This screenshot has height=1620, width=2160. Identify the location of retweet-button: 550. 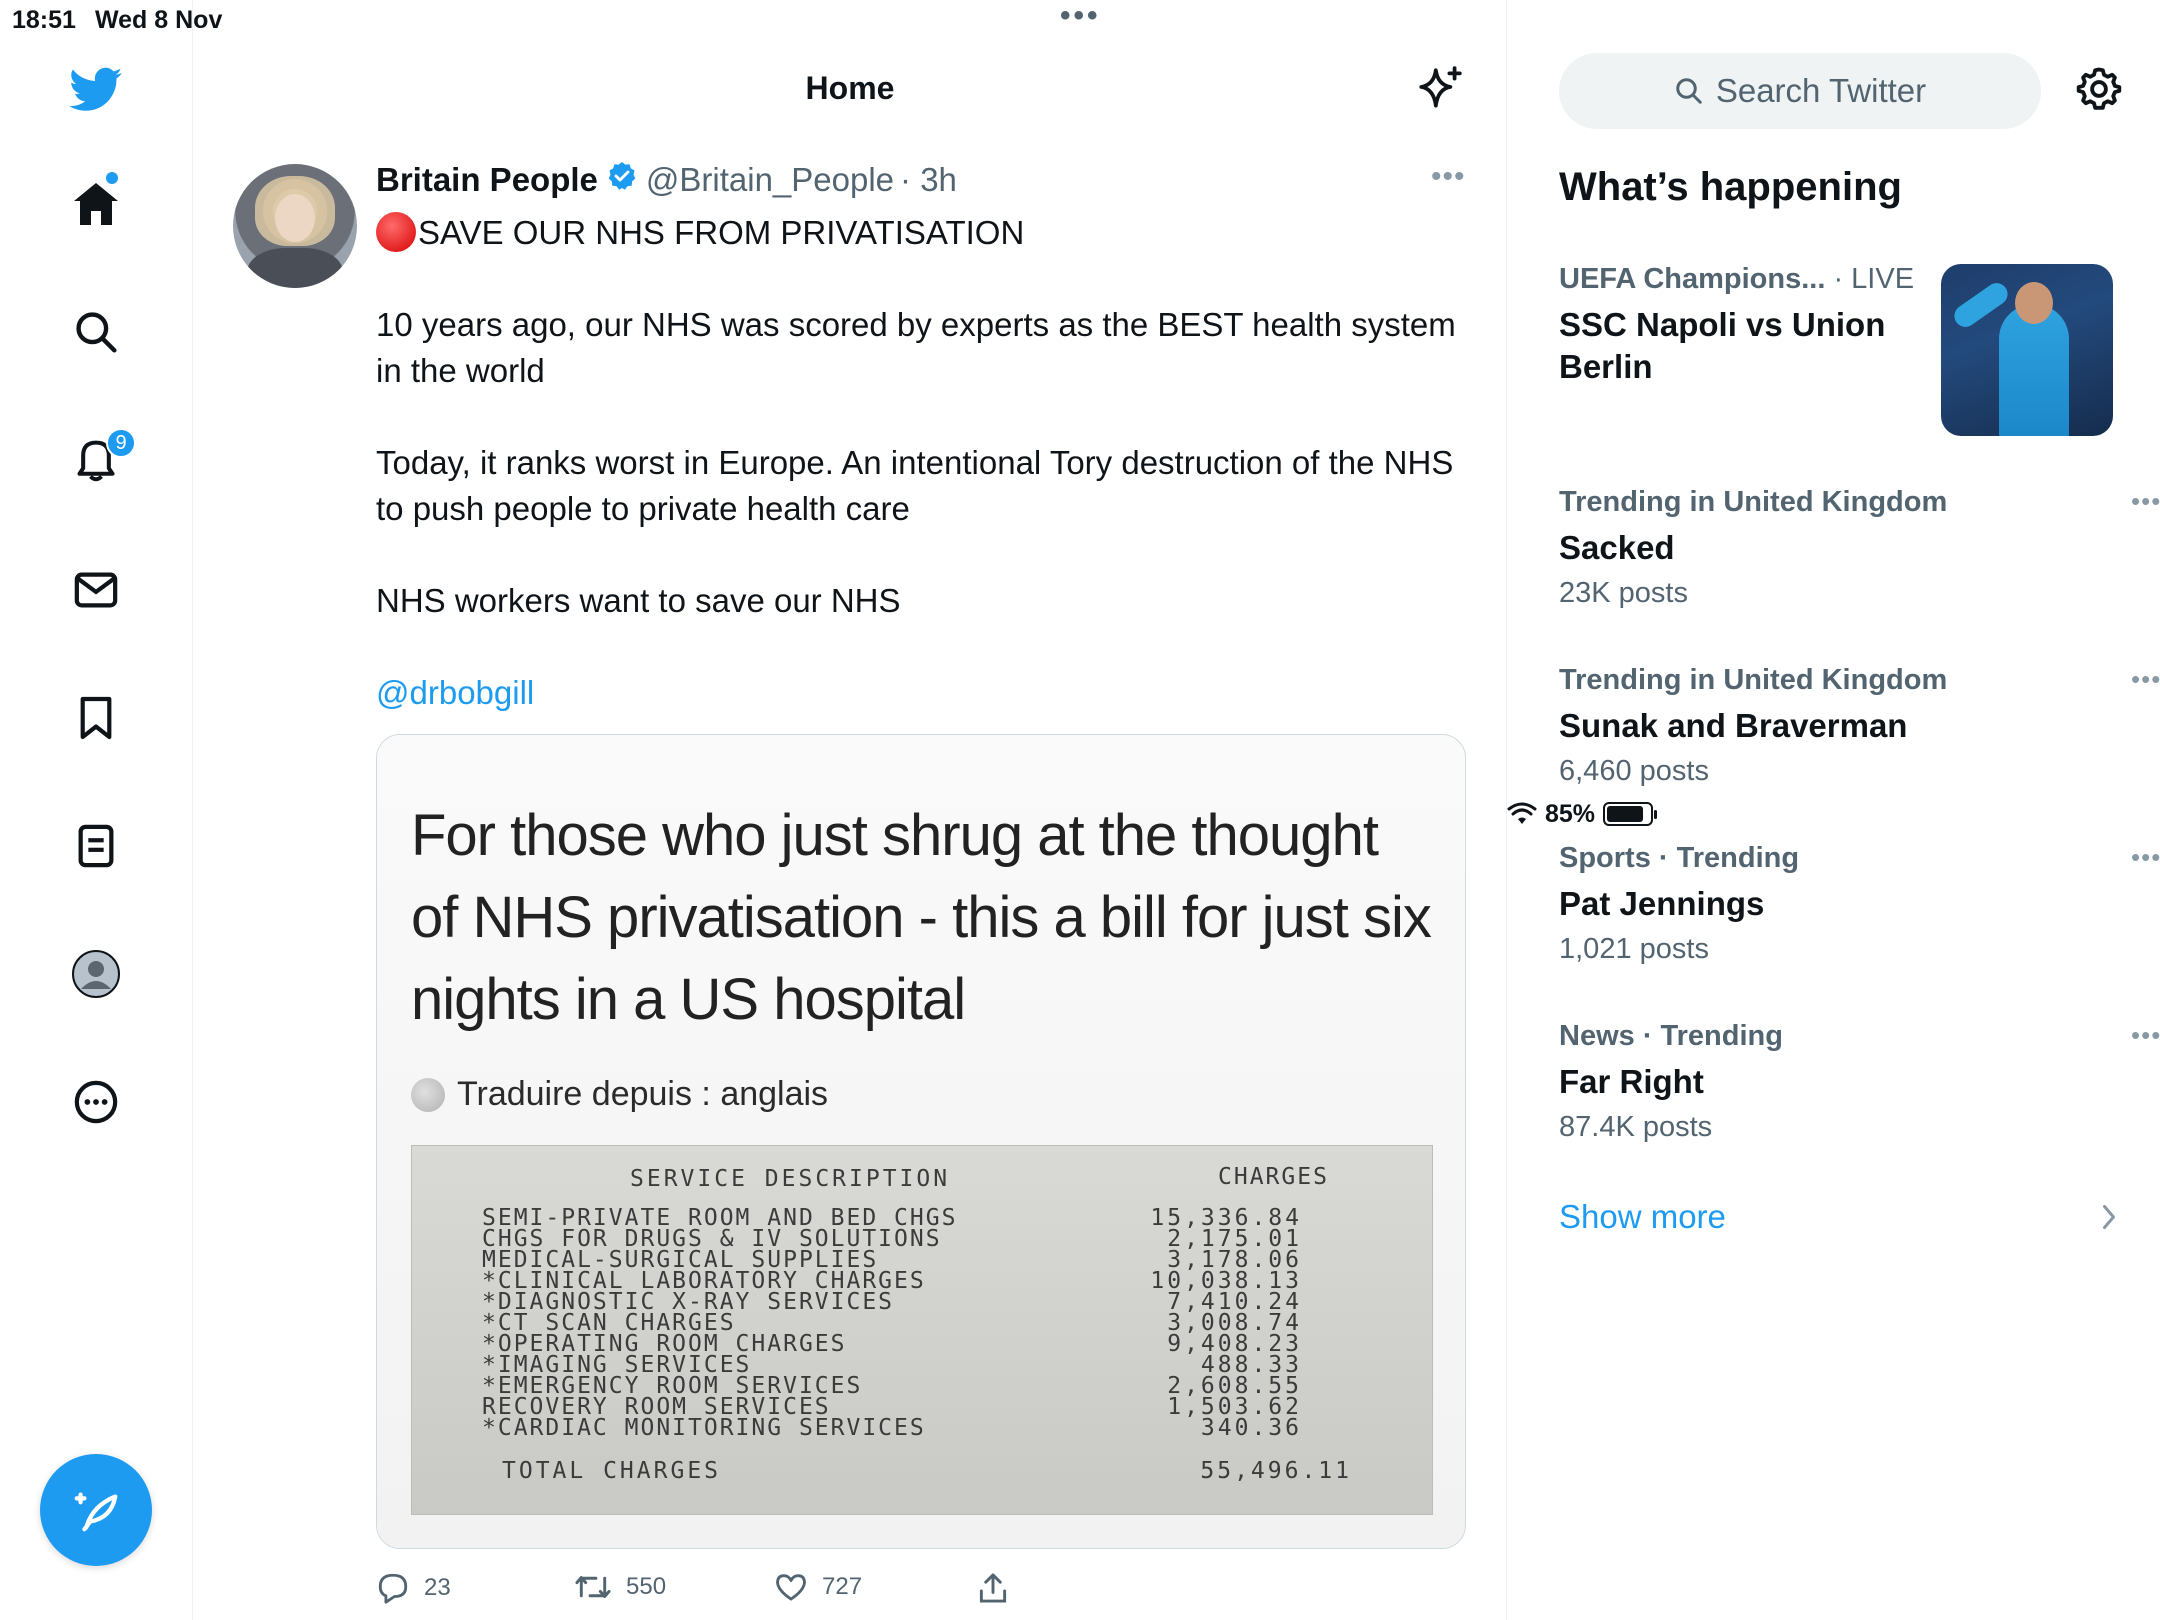
(620, 1587).